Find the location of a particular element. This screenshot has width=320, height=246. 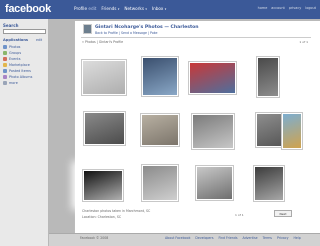

applications-heading: Applications is located at coordinates (16, 40).